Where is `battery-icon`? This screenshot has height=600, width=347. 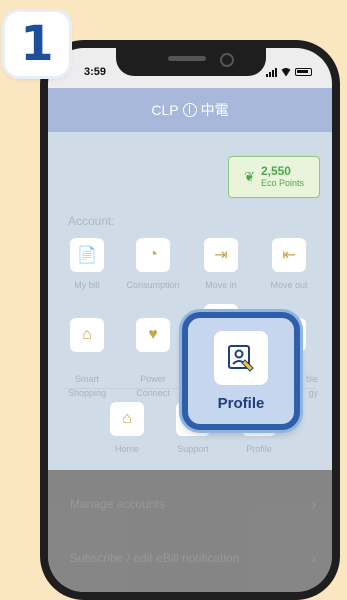 battery-icon is located at coordinates (303, 72).